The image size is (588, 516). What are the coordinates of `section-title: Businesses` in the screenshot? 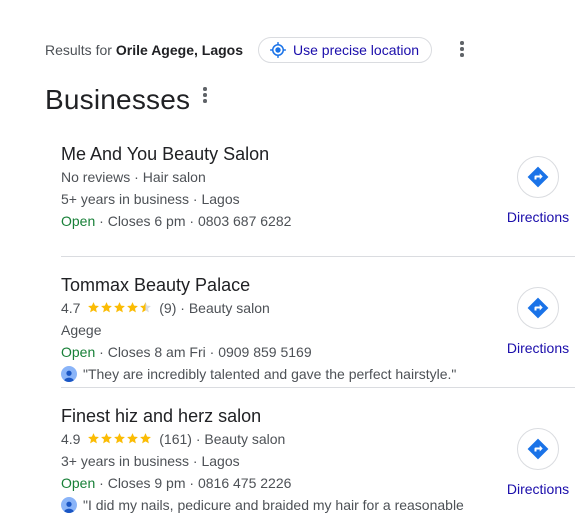 It's located at (118, 99).